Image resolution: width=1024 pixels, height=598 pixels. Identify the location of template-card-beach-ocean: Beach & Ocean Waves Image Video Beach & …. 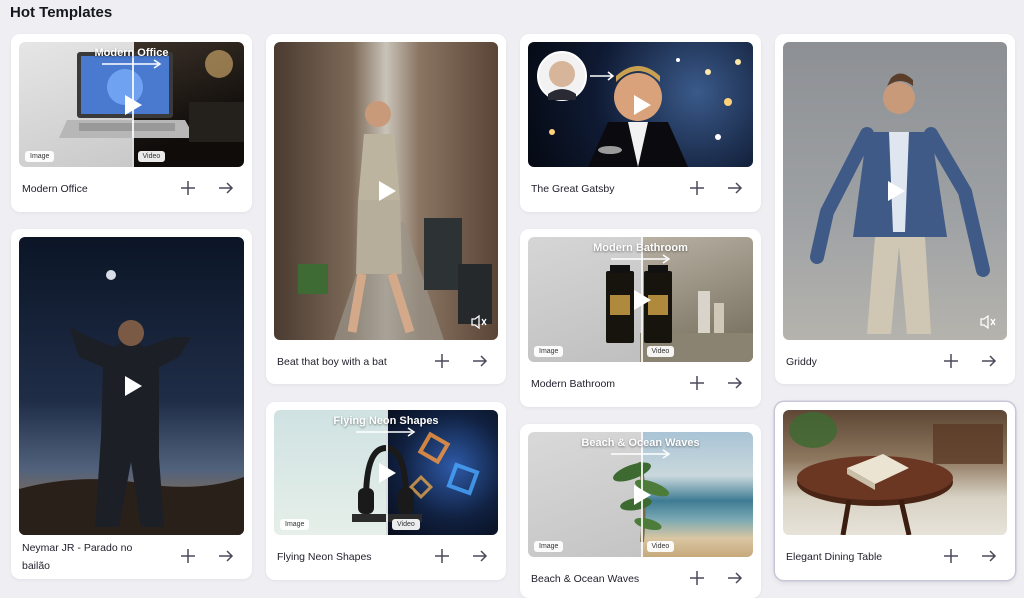
(640, 511).